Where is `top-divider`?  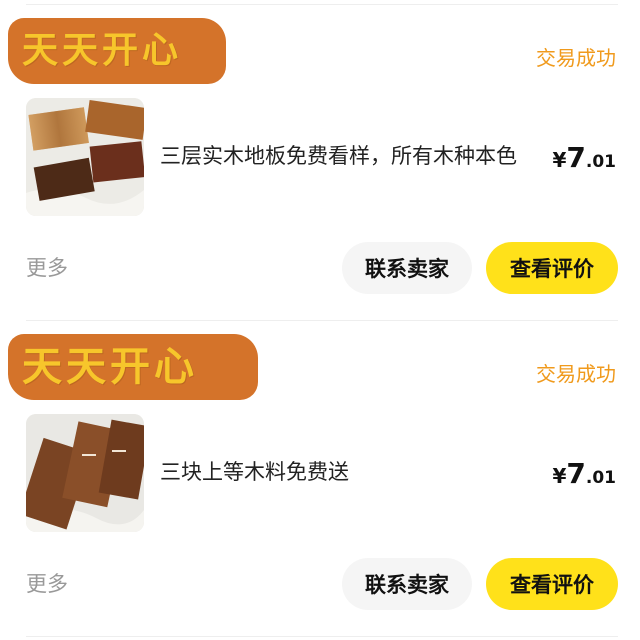 top-divider is located at coordinates (322, 4).